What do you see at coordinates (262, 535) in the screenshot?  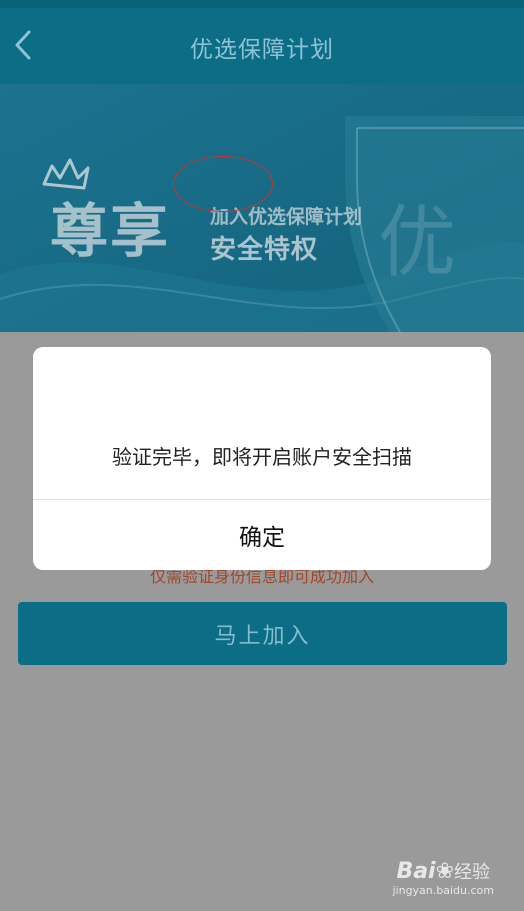 I see `confirm-button: 确定` at bounding box center [262, 535].